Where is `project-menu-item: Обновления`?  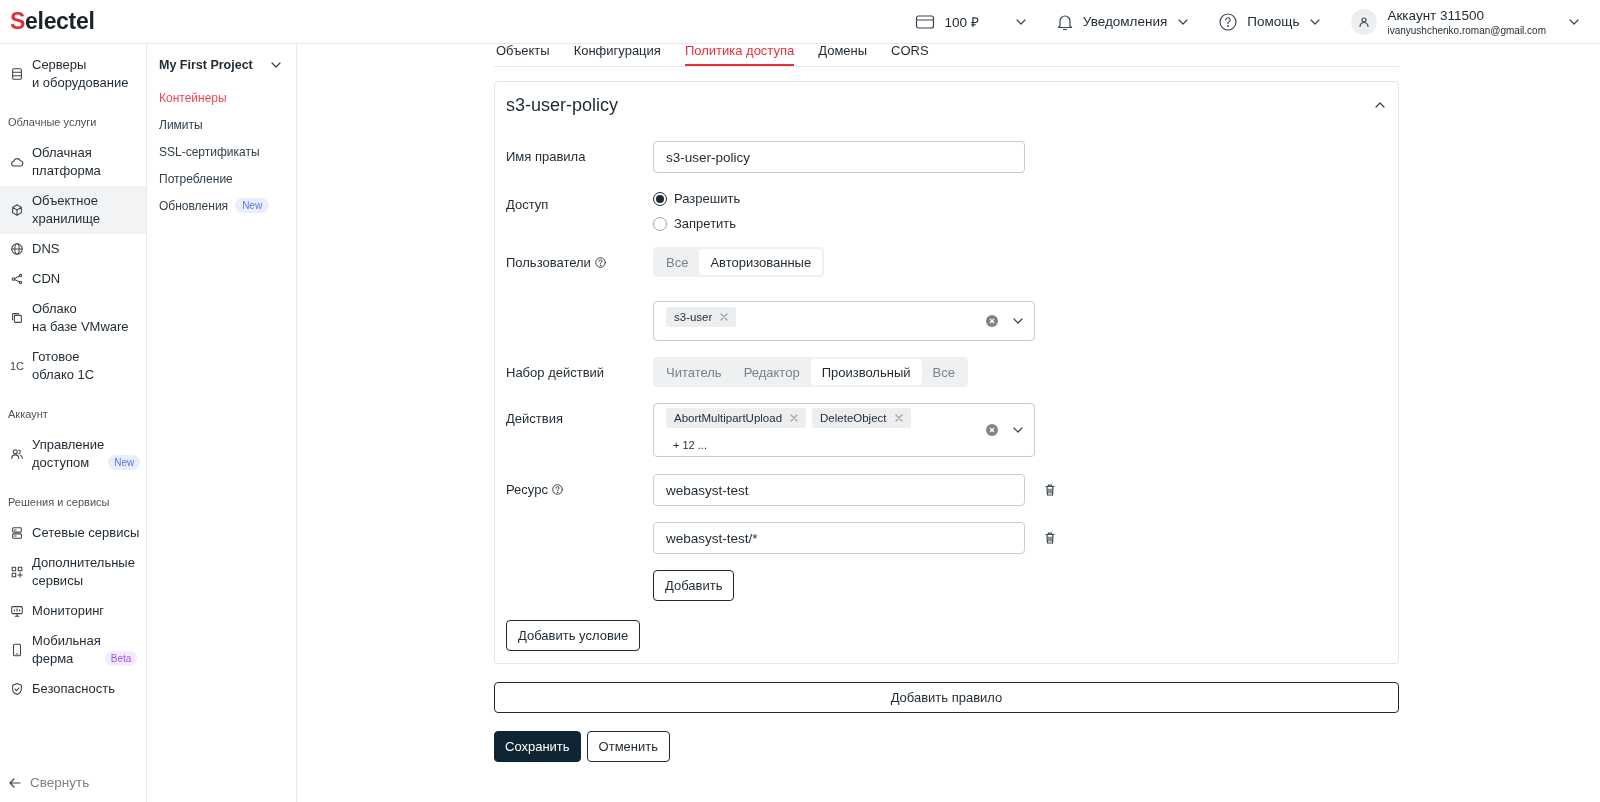
project-menu-item: Обновления is located at coordinates (194, 205).